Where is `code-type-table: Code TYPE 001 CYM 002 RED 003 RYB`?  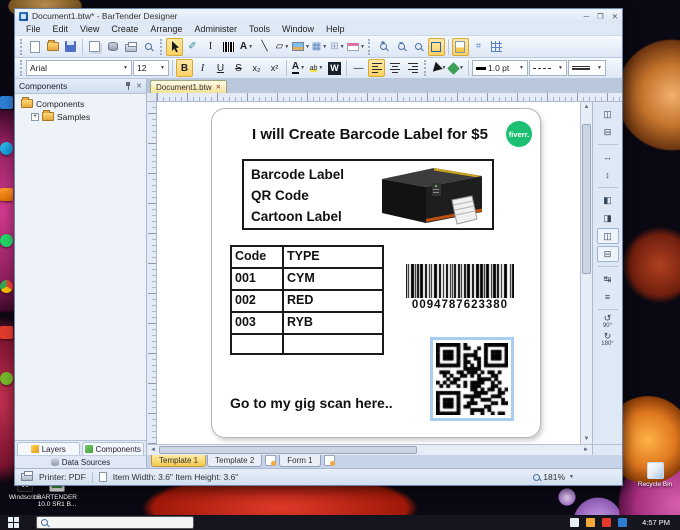
code-type-table: Code TYPE 001 CYM 002 RED 003 RYB is located at coordinates (307, 300).